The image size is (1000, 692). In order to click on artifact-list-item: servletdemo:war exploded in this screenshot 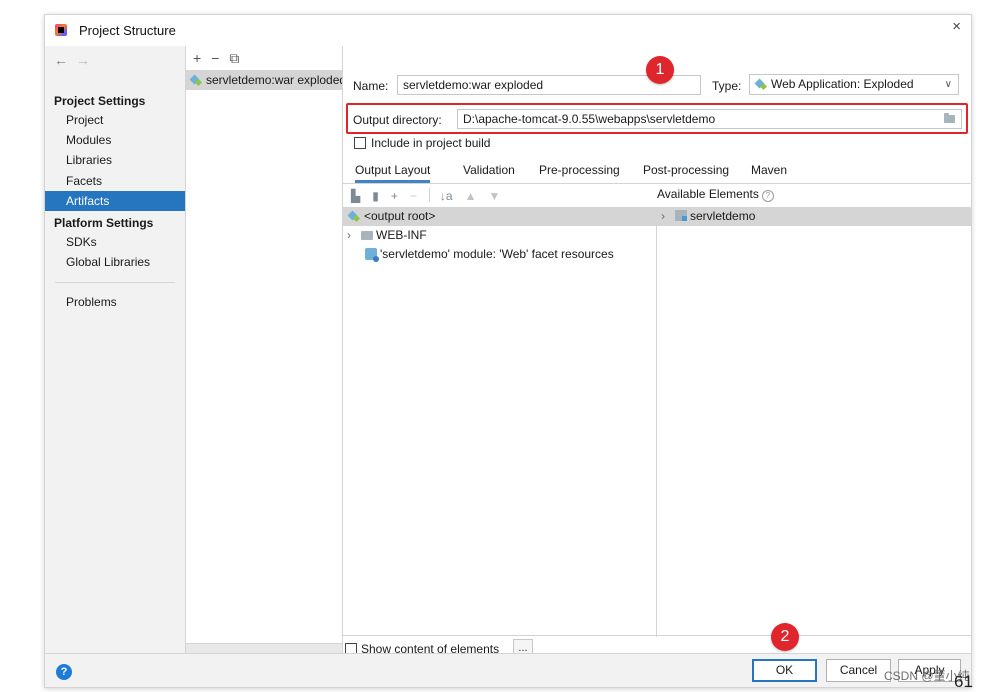, I will do `click(264, 80)`.